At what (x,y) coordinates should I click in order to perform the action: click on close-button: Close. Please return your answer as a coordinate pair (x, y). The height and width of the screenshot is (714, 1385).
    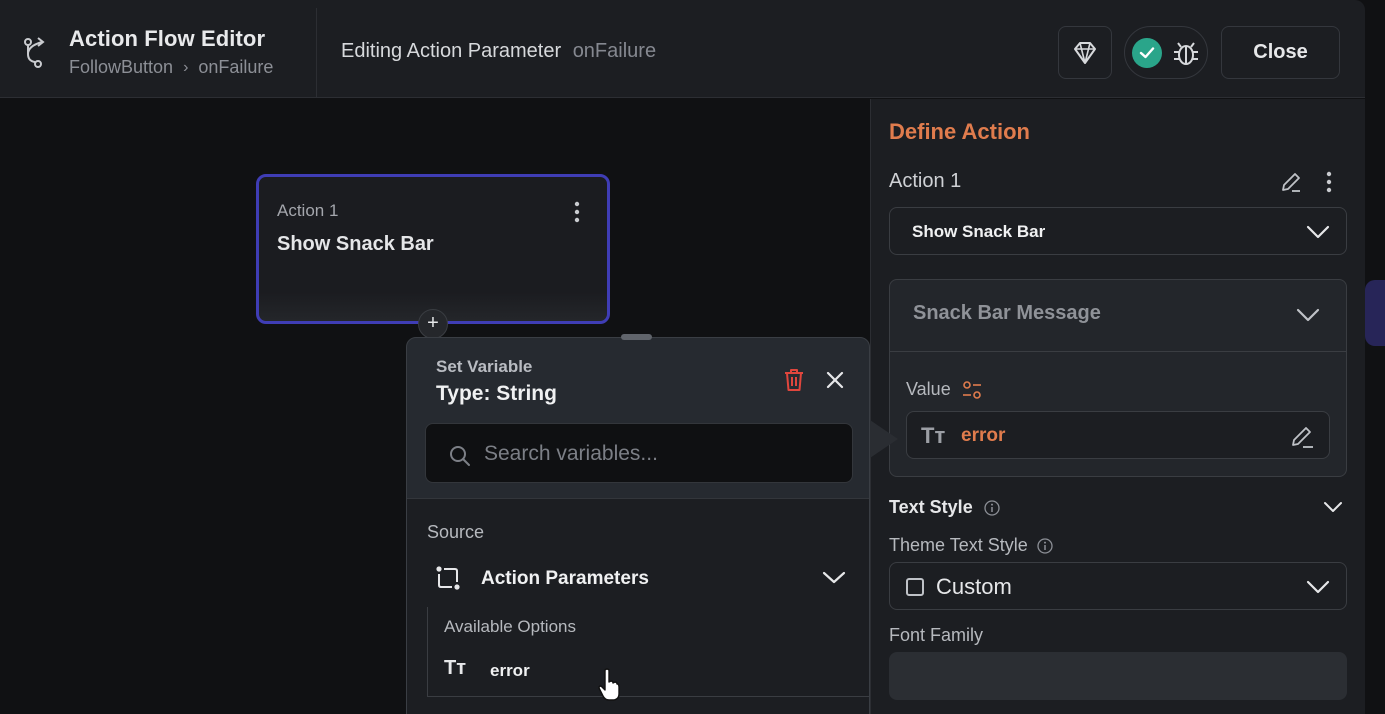
    Looking at the image, I should click on (1280, 52).